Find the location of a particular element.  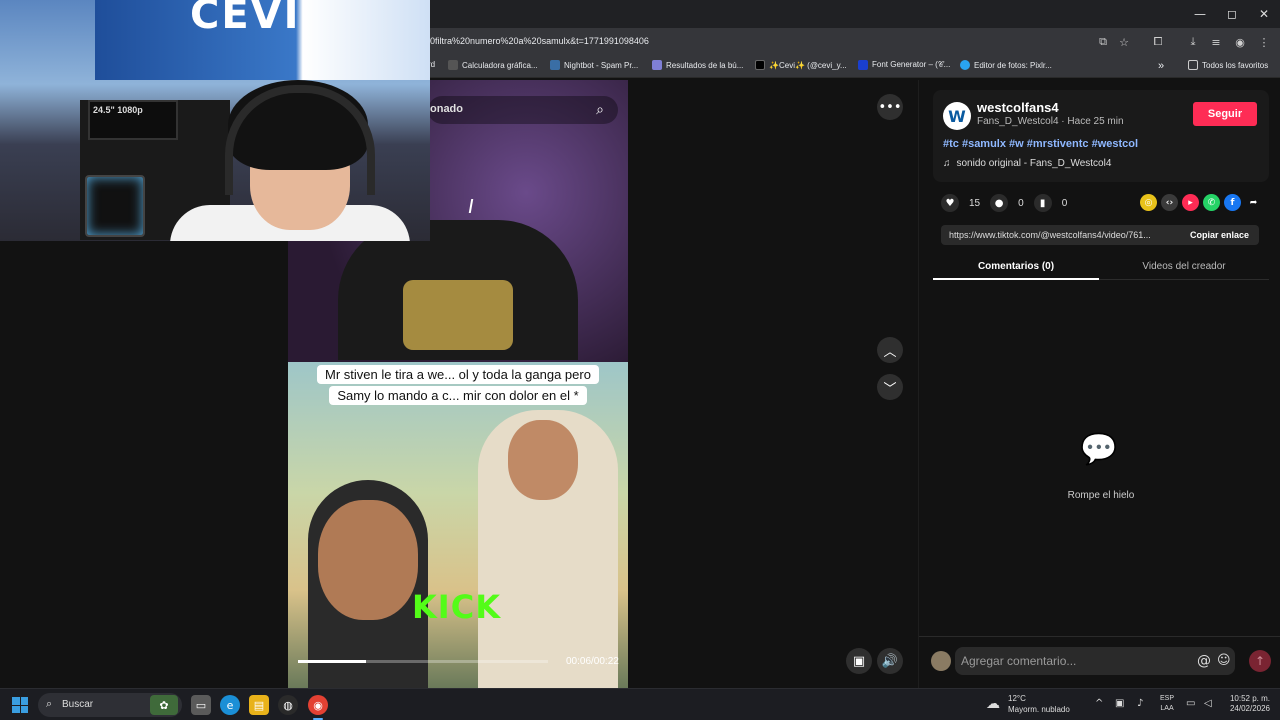

like-count: 15 is located at coordinates (975, 203).